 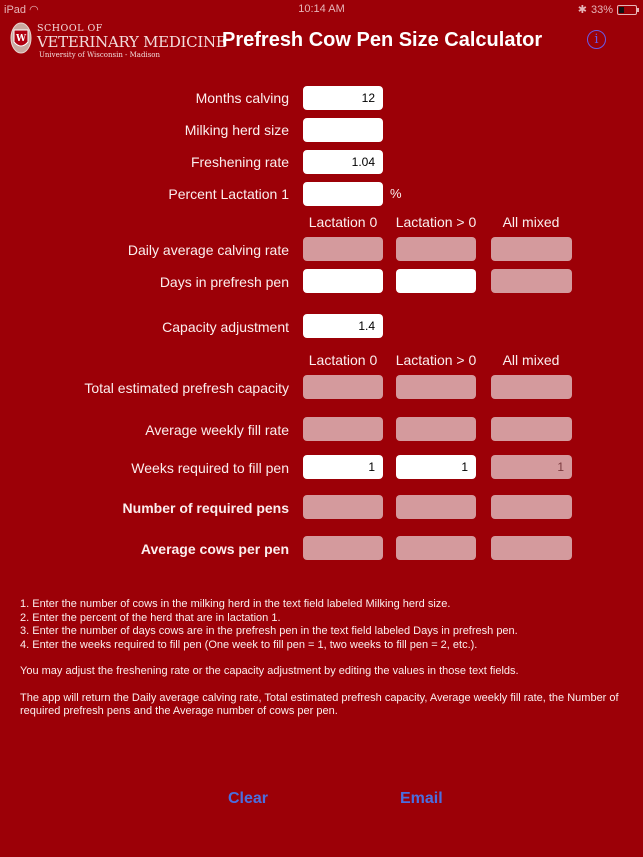 What do you see at coordinates (343, 326) in the screenshot?
I see `capacity-adjustment-input` at bounding box center [343, 326].